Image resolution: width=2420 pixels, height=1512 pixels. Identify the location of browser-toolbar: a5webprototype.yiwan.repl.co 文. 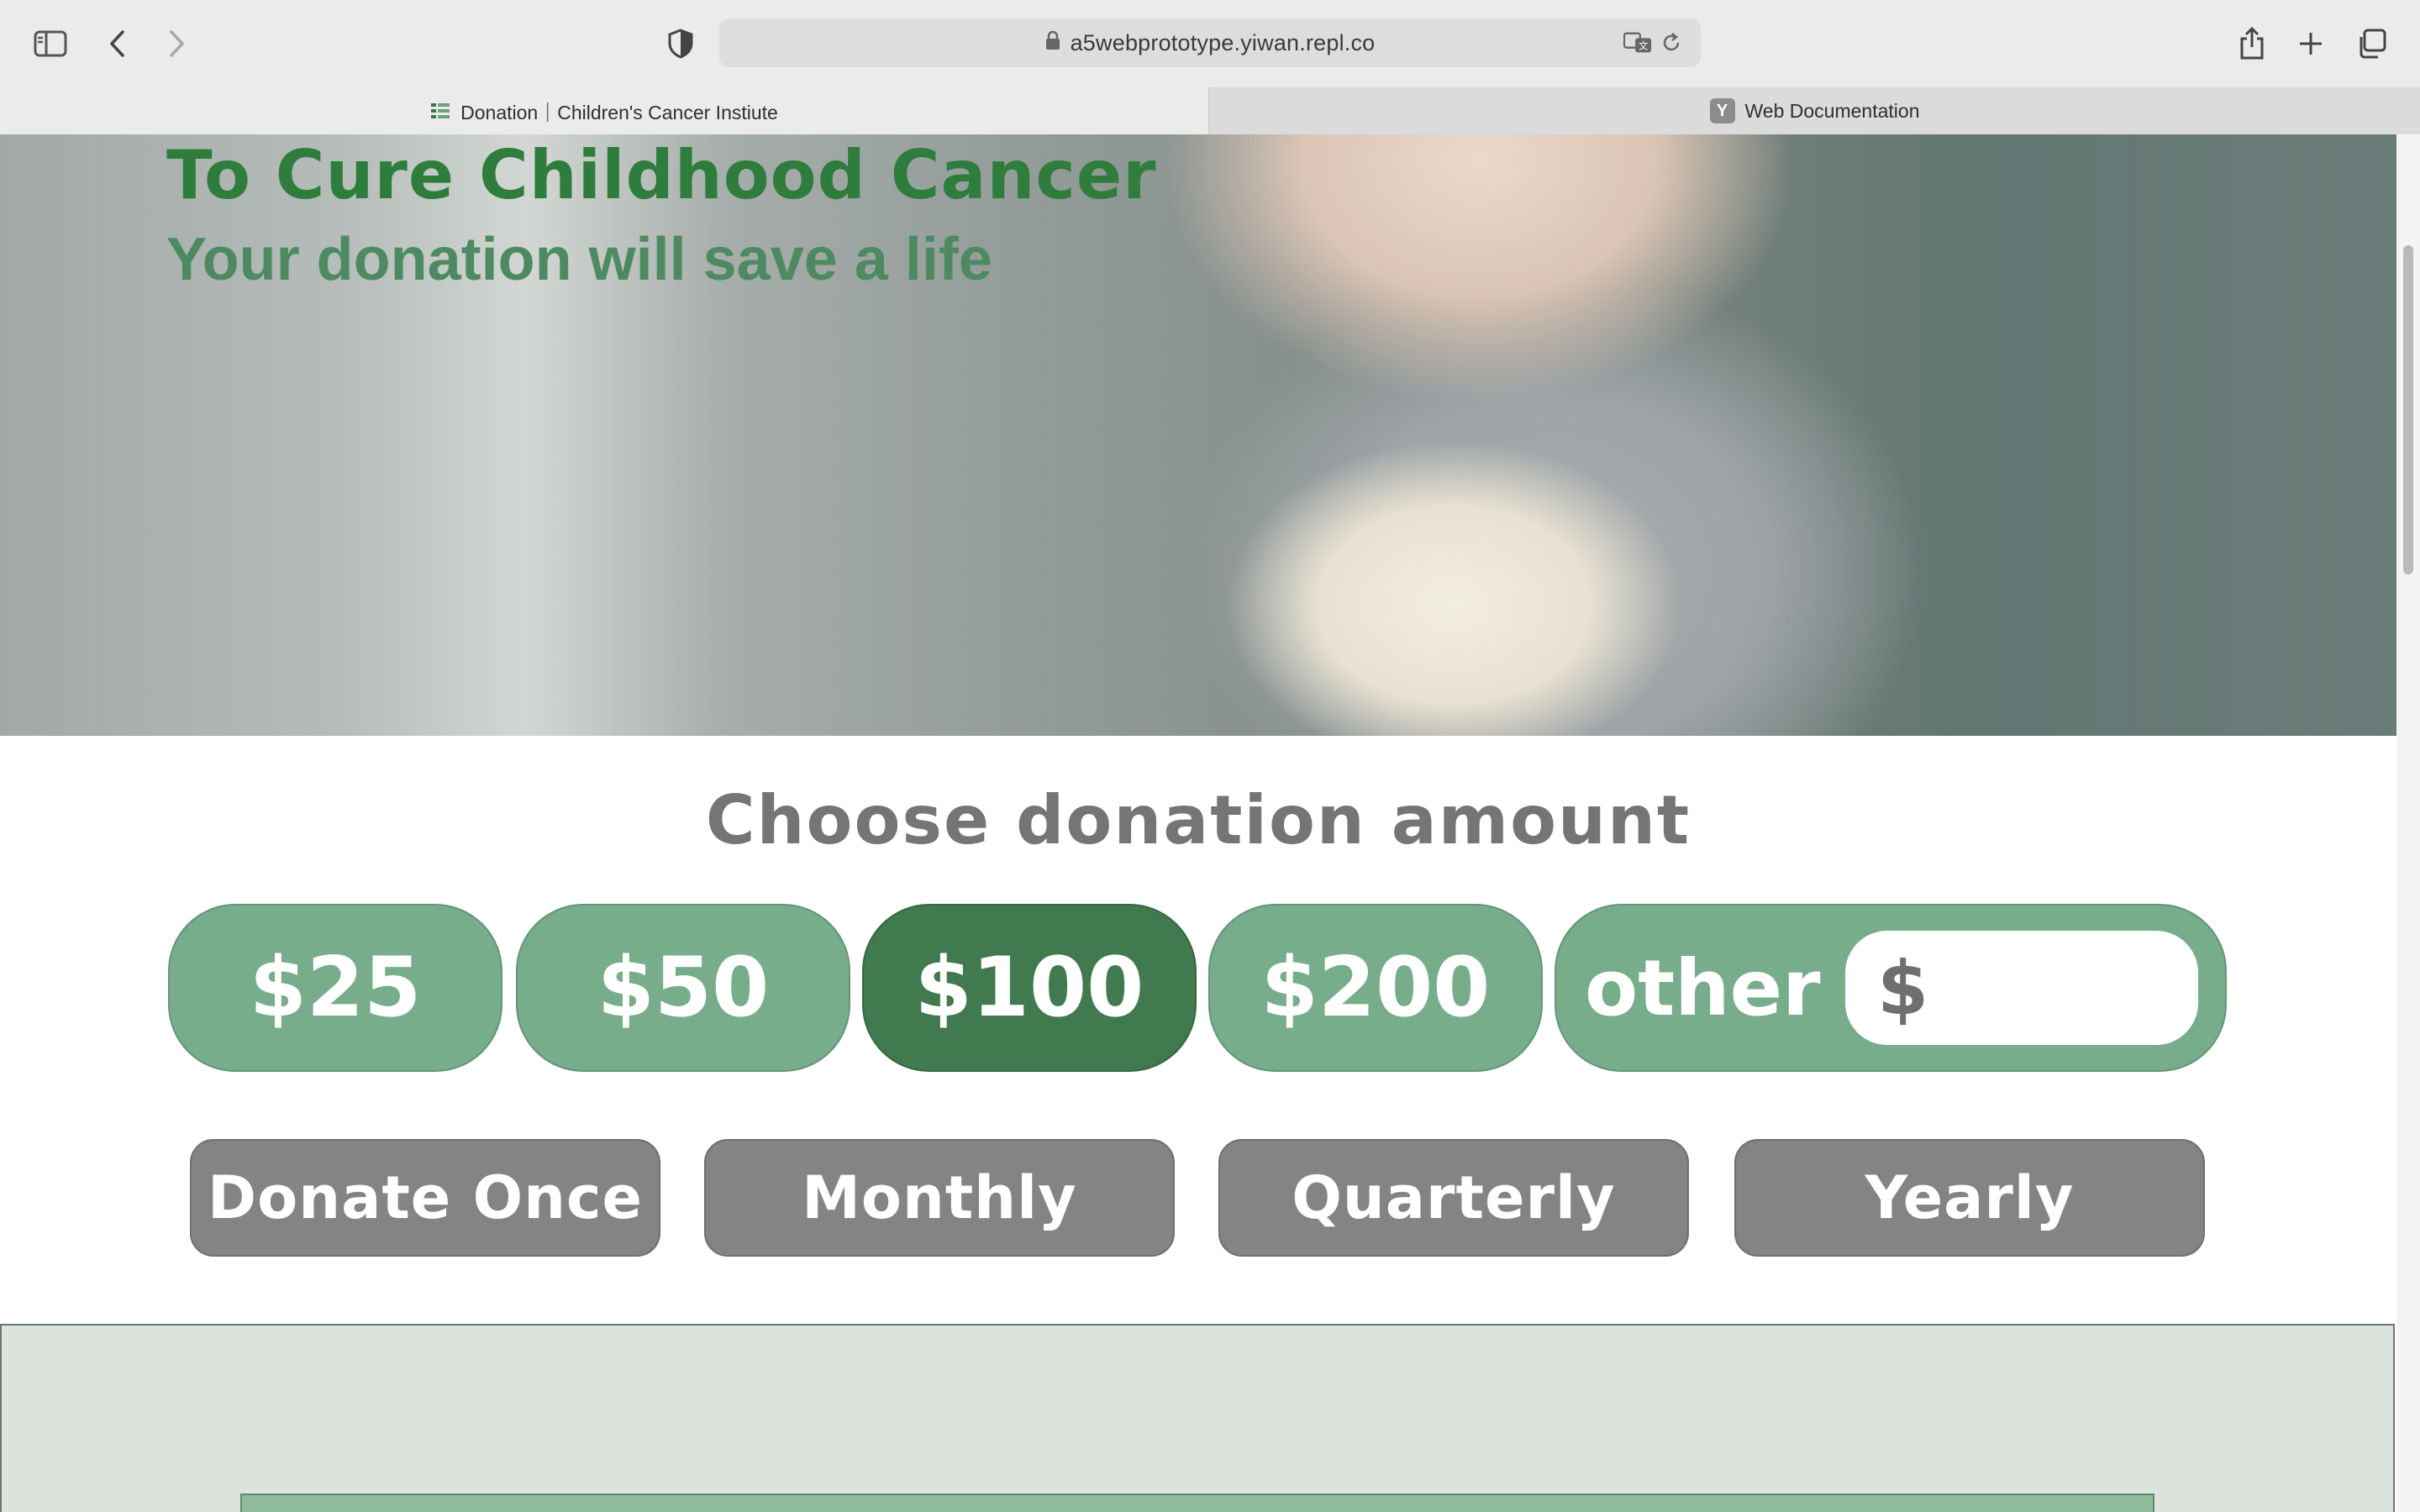
(1210, 43).